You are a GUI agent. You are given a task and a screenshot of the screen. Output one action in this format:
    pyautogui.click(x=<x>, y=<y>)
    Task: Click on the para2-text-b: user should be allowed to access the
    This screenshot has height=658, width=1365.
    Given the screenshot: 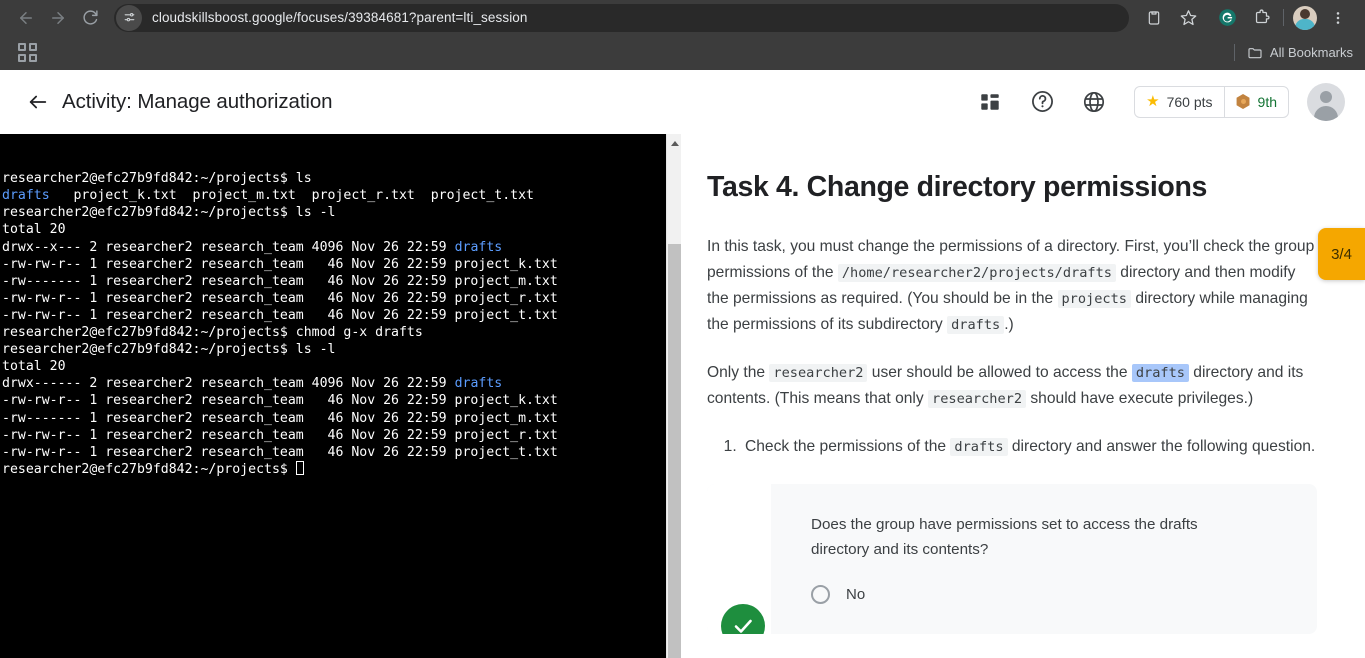 What is the action you would take?
    pyautogui.click(x=999, y=373)
    